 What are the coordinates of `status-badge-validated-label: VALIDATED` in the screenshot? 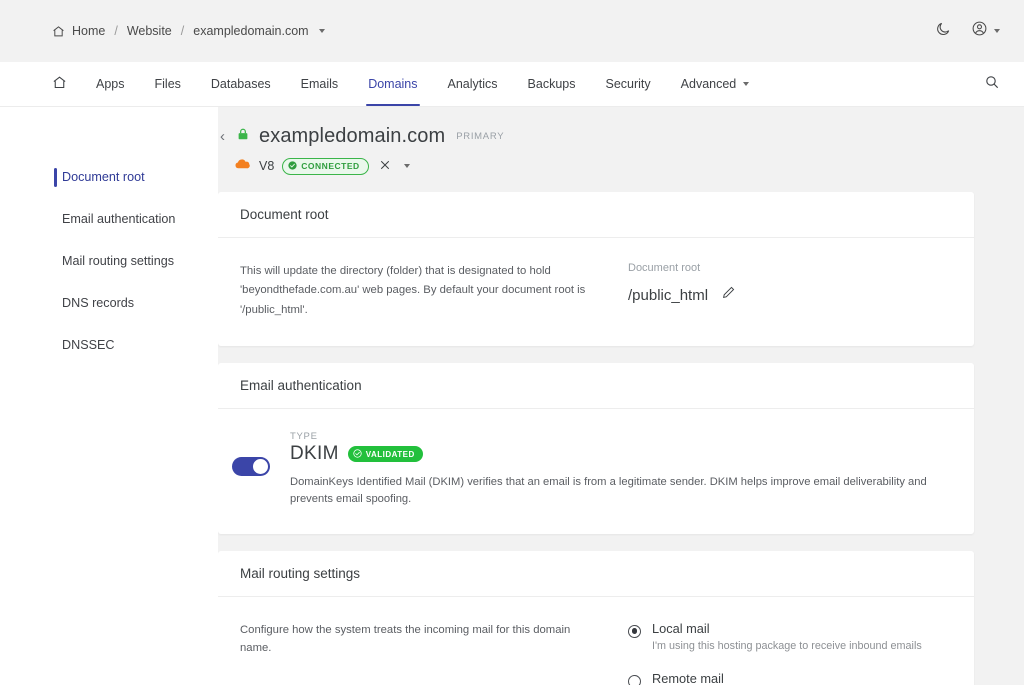 It's located at (390, 454).